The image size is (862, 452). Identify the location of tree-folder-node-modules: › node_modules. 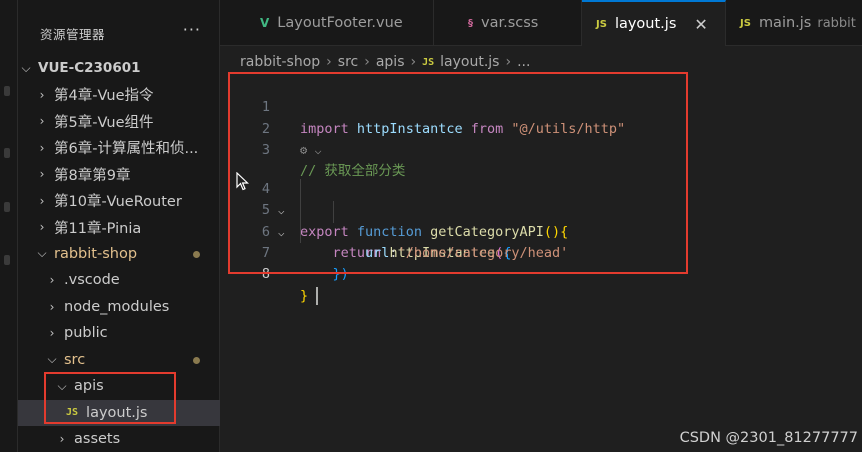
(119, 307).